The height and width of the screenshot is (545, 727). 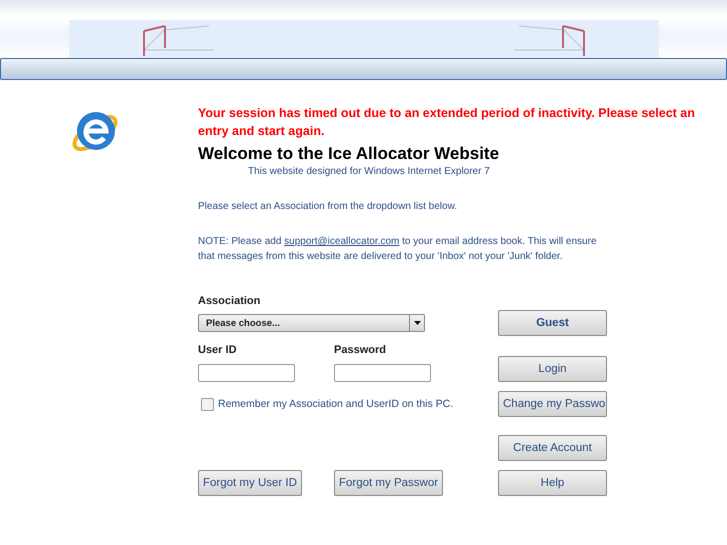 I want to click on caret-icon, so click(x=417, y=323).